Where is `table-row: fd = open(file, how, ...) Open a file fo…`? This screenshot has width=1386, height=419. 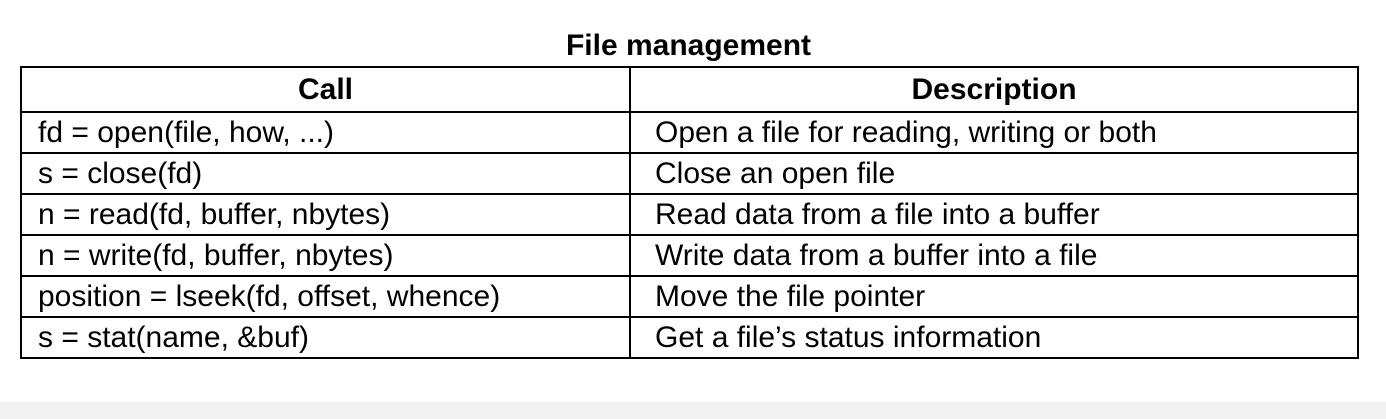 table-row: fd = open(file, how, ...) Open a file fo… is located at coordinates (689, 132).